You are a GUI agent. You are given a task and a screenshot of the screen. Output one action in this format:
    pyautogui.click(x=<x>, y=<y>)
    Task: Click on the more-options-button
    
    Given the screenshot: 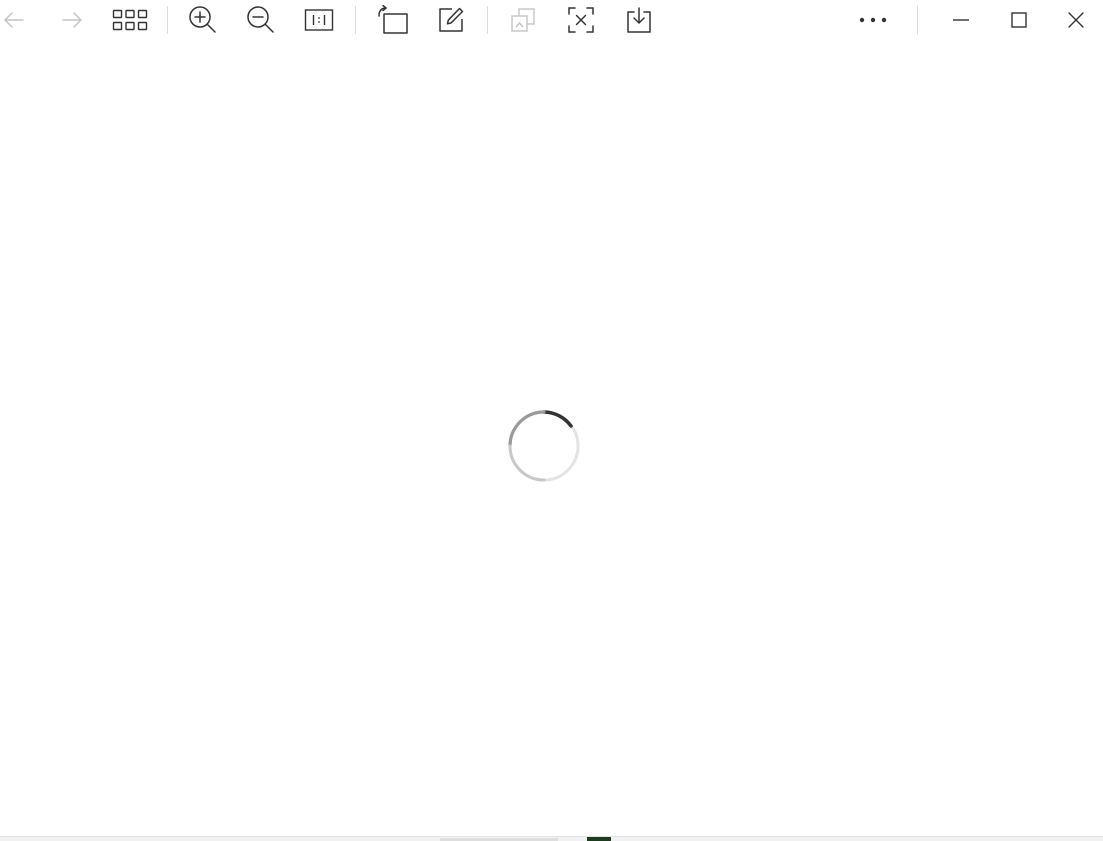 What is the action you would take?
    pyautogui.click(x=873, y=20)
    